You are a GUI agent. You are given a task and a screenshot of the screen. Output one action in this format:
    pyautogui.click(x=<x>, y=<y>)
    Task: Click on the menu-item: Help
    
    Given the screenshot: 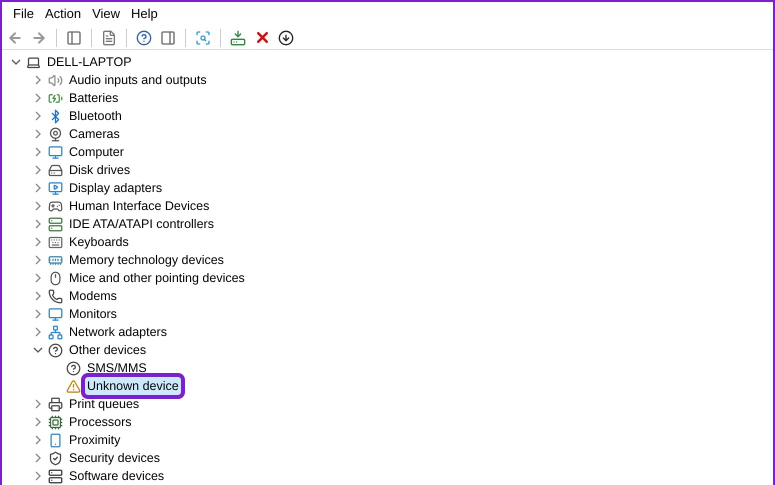 What is the action you would take?
    pyautogui.click(x=144, y=14)
    